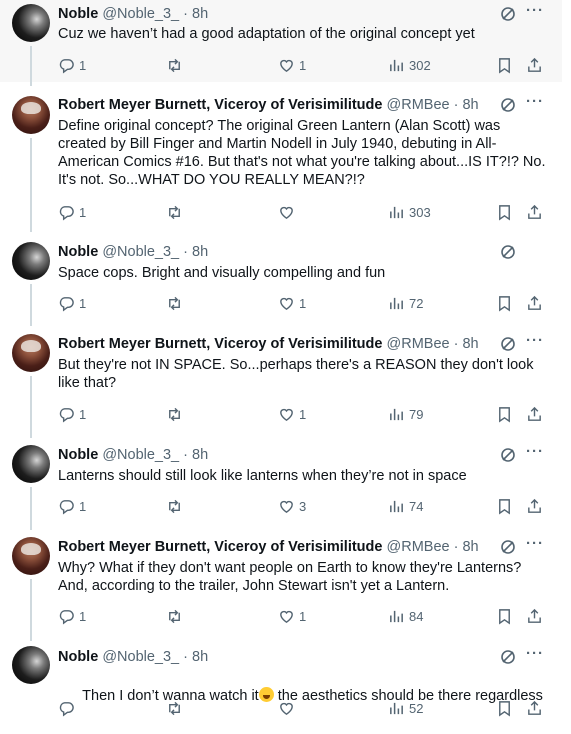 The image size is (571, 734). What do you see at coordinates (405, 708) in the screenshot?
I see `views-button: 52` at bounding box center [405, 708].